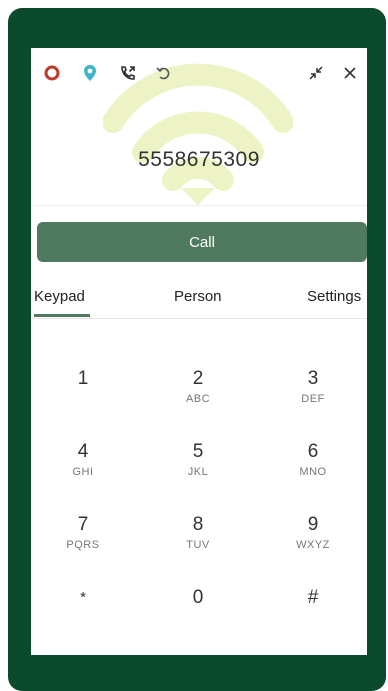  I want to click on key-digit: 0, so click(198, 597).